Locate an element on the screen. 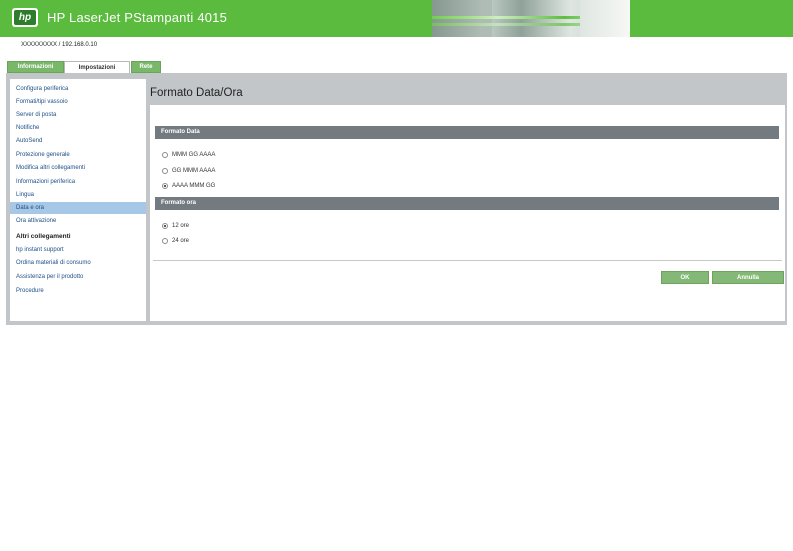  section-header-formato-data: Formato Data is located at coordinates (467, 132).